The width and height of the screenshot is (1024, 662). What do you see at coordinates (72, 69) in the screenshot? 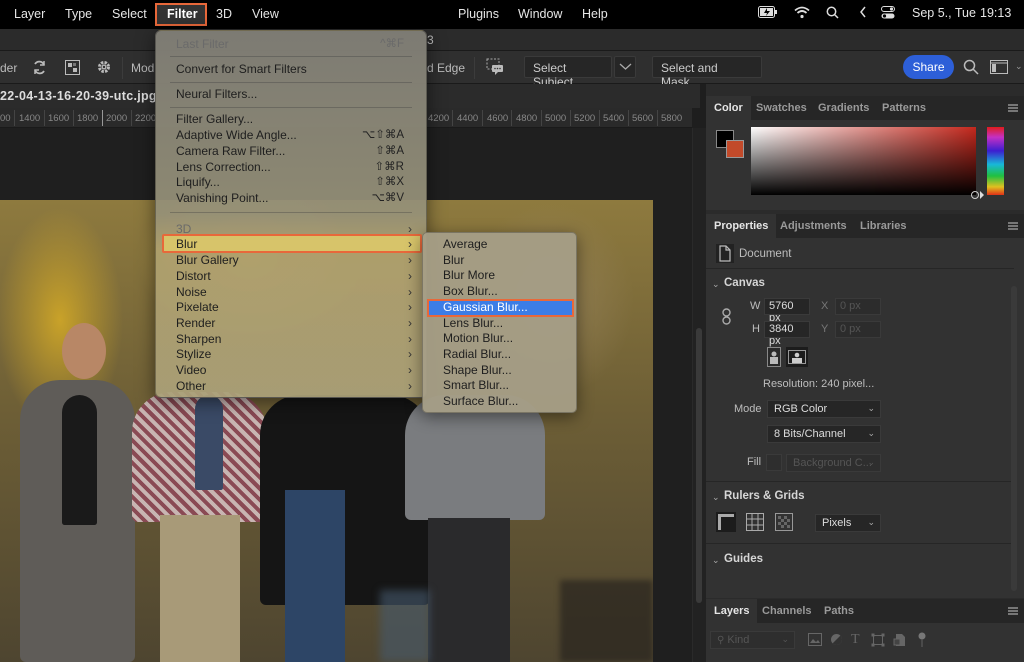
I see `sample-grid-icon` at bounding box center [72, 69].